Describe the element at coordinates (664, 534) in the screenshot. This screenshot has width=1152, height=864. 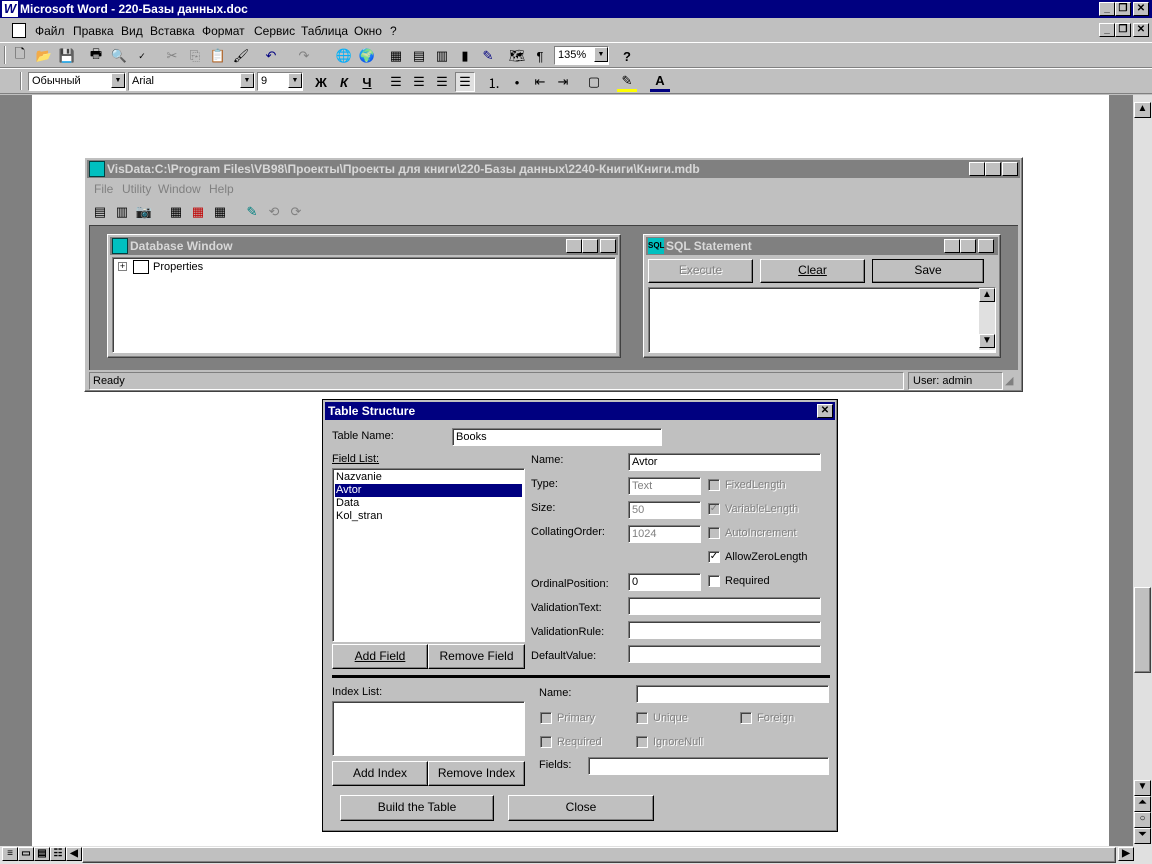
I see `collating-order-field: 1024` at that location.